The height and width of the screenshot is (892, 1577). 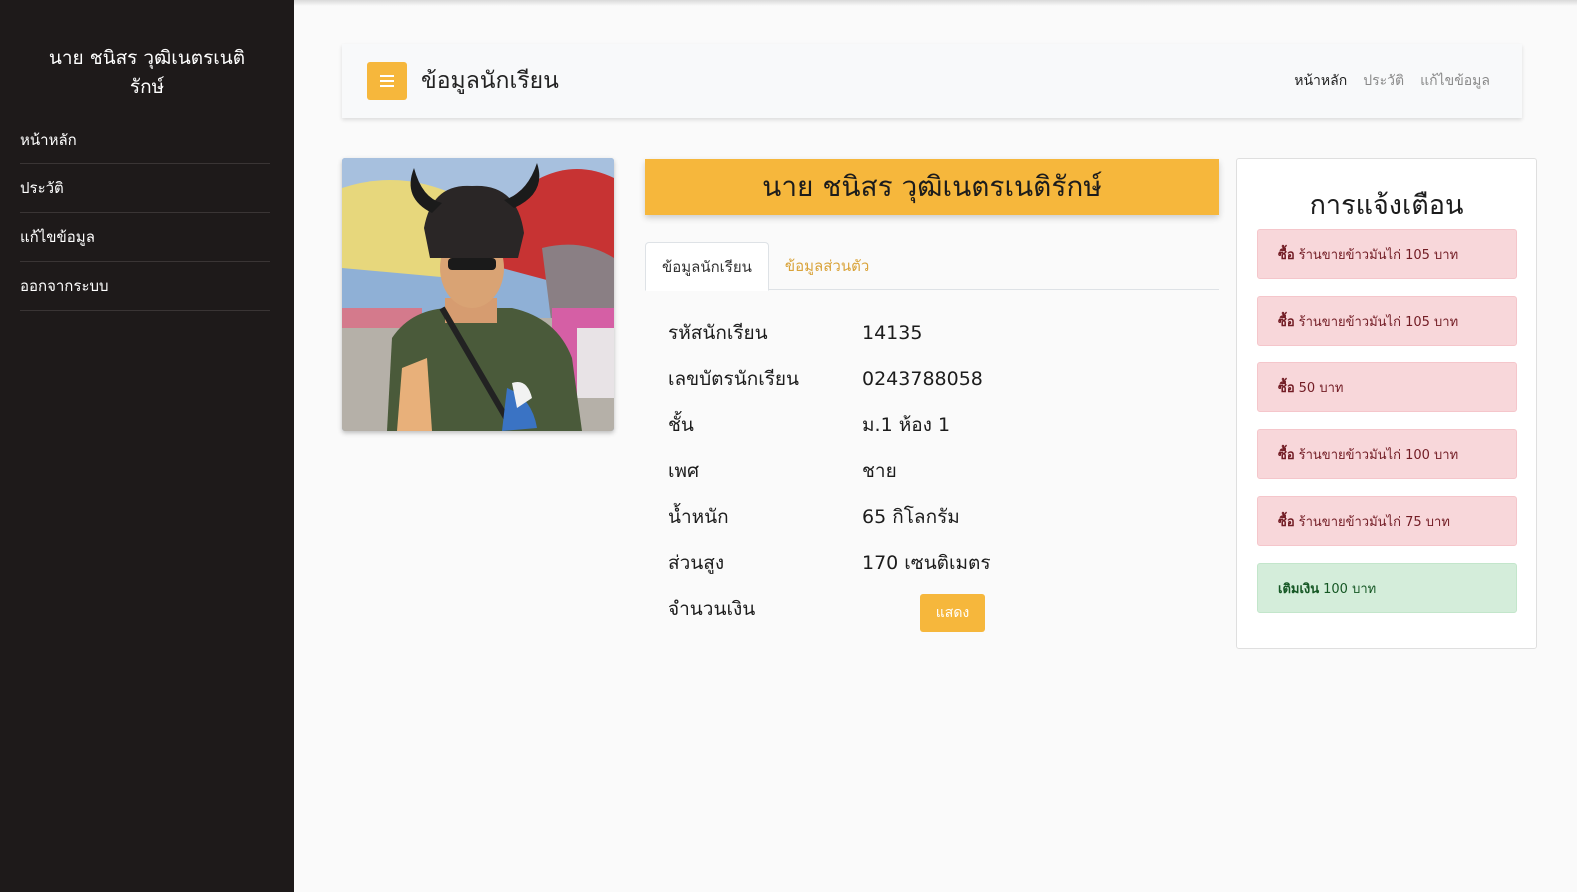 What do you see at coordinates (1321, 388) in the screenshot?
I see `alert-text: 50 บาท` at bounding box center [1321, 388].